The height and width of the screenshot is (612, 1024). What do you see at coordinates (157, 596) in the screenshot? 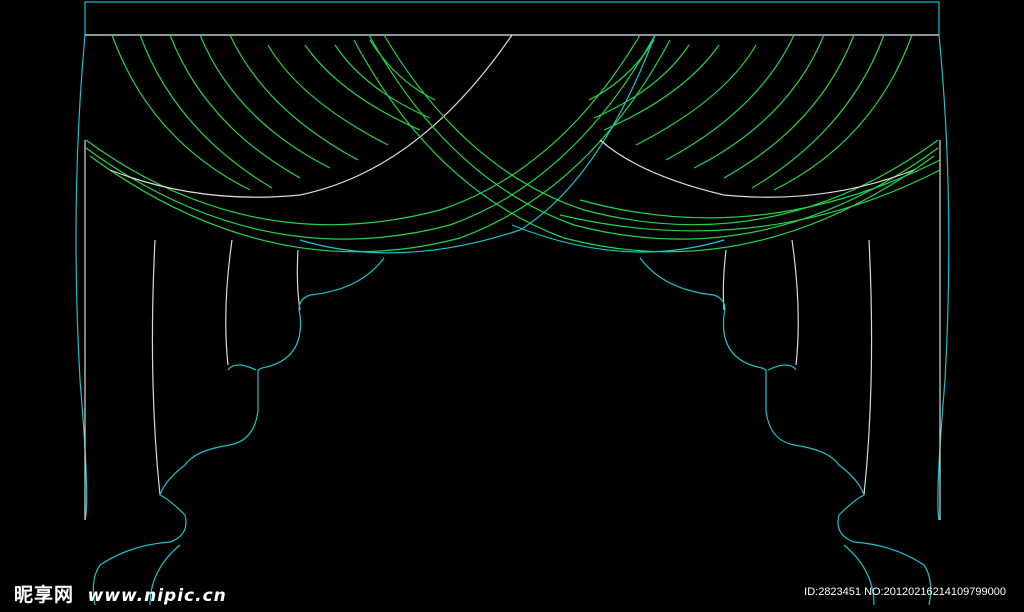
I see `watermark-site: www.nipic.cn` at bounding box center [157, 596].